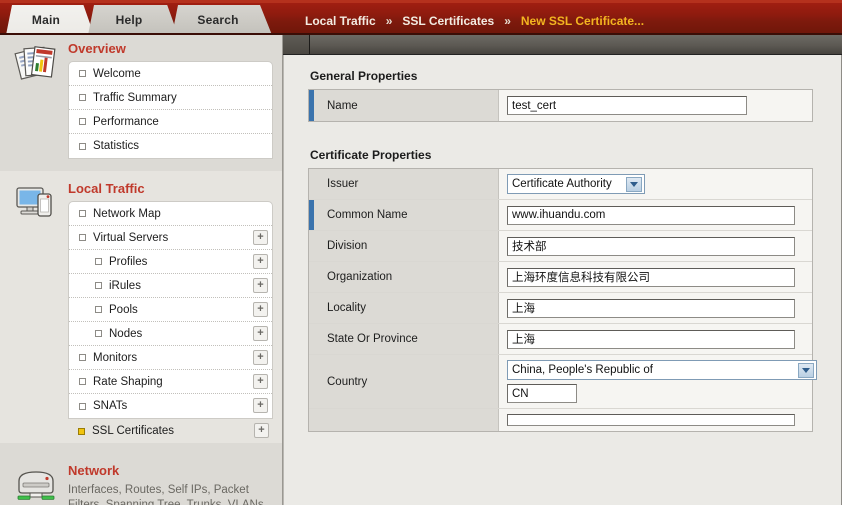 The image size is (842, 505). I want to click on country-select-value: China, People's Republic of, so click(582, 370).